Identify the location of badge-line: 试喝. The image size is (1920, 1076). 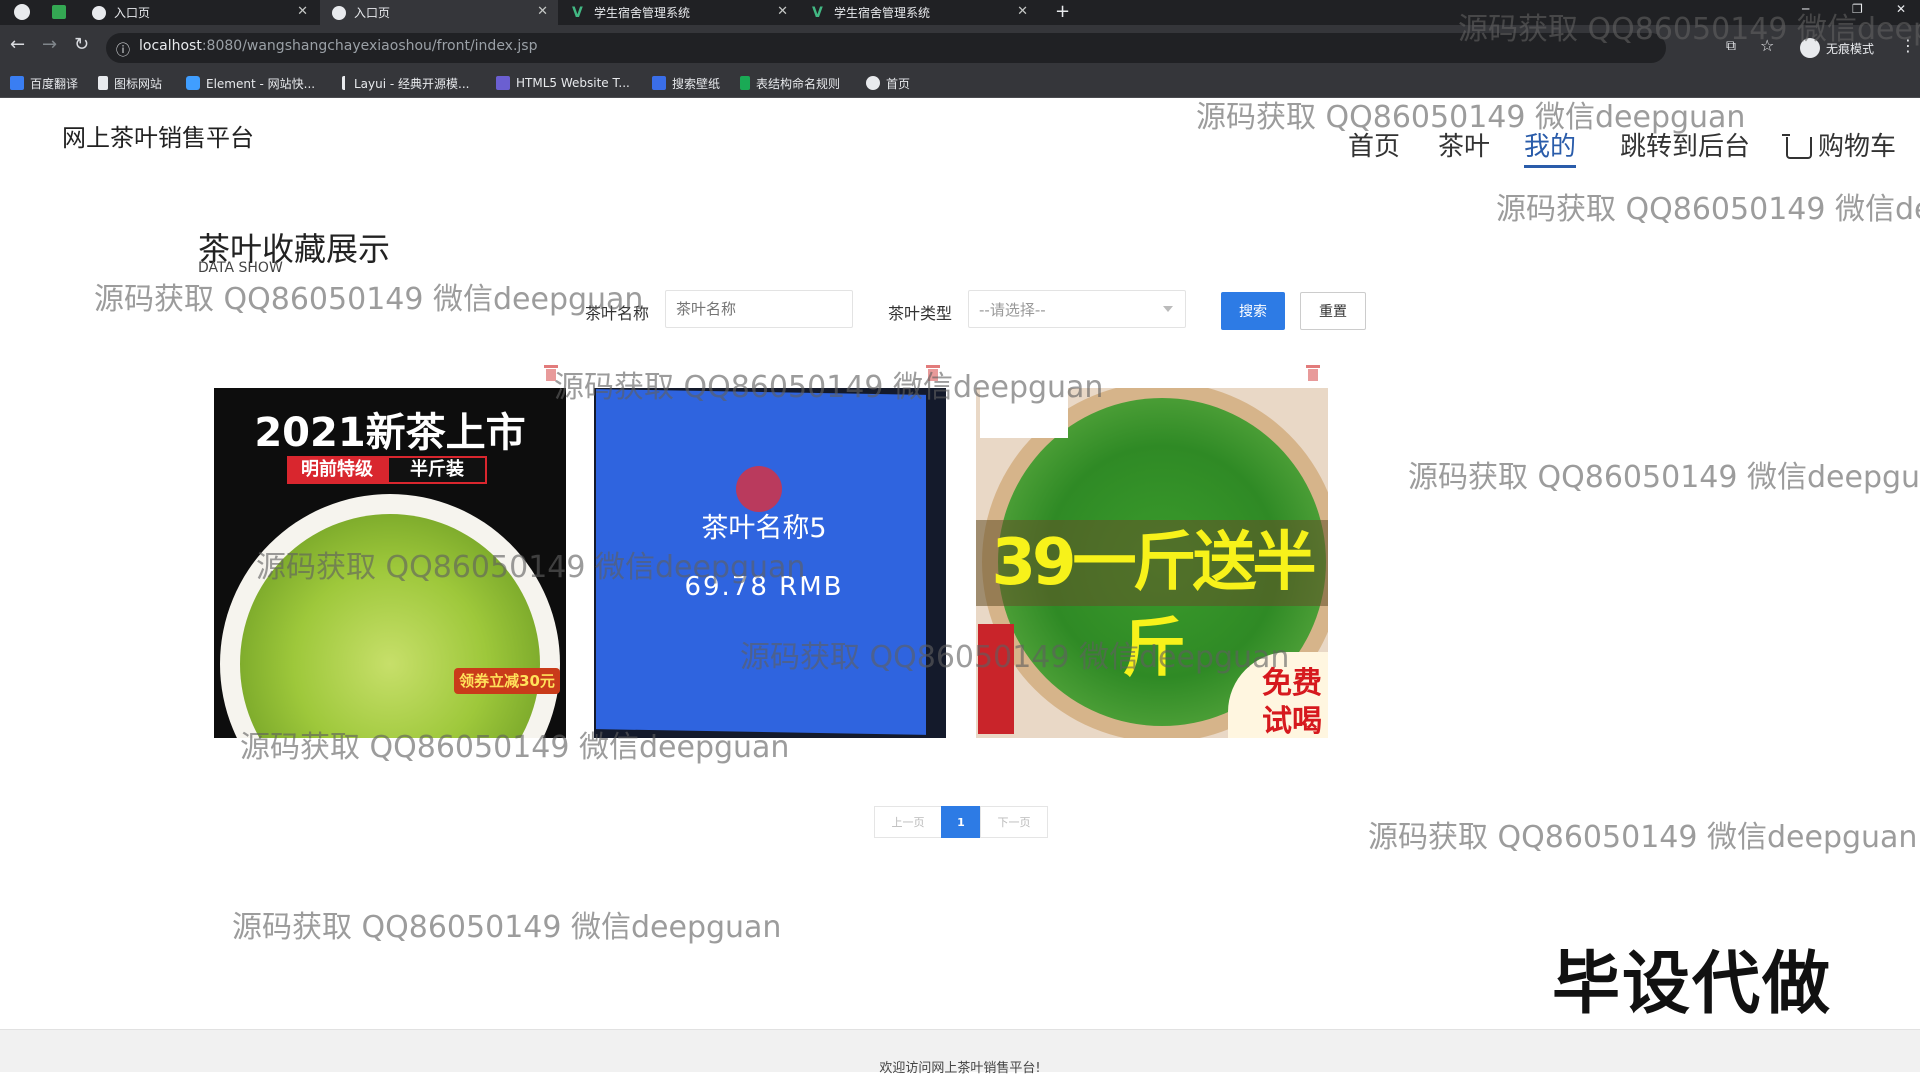
(1292, 721).